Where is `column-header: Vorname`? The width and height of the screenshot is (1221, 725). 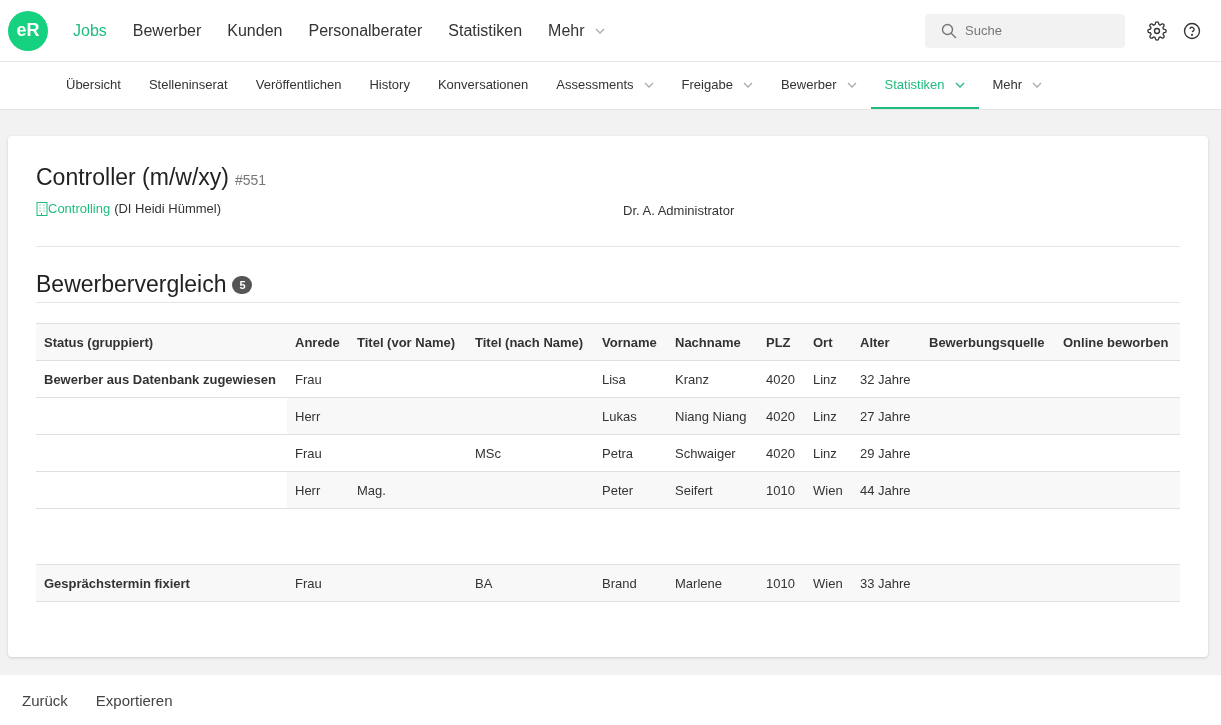
column-header: Vorname is located at coordinates (630, 342).